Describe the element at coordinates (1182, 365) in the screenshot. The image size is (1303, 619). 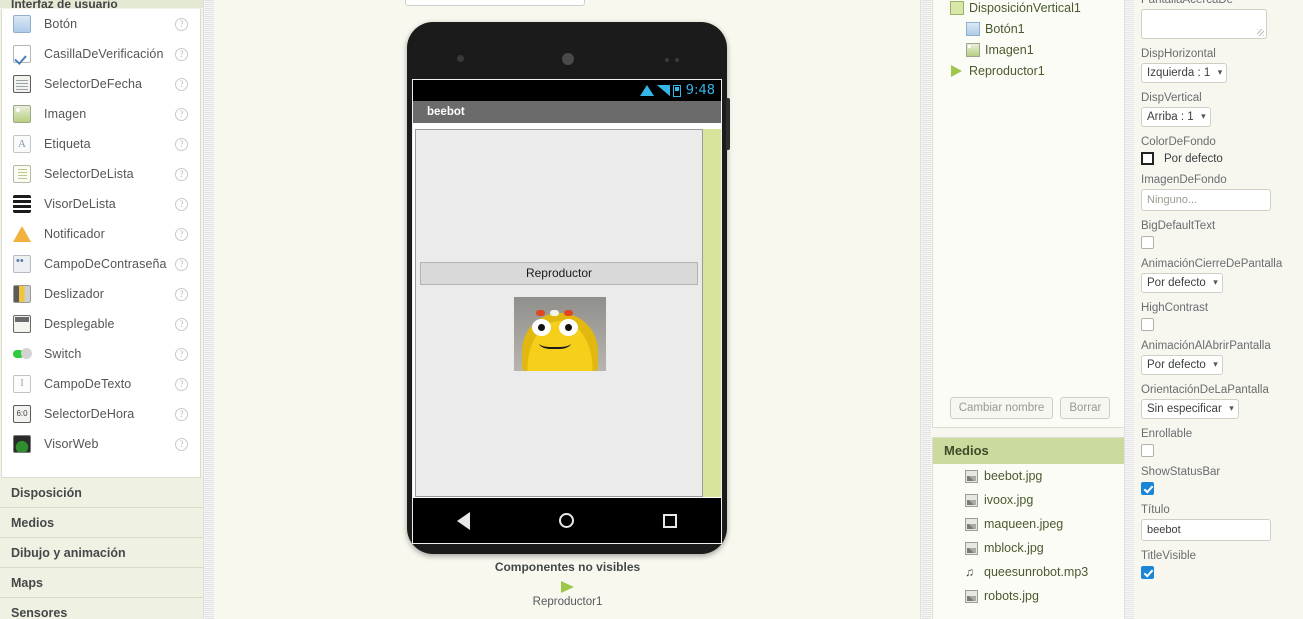
I see `property-select-animacionalabrirpantalla: Por defecto` at that location.